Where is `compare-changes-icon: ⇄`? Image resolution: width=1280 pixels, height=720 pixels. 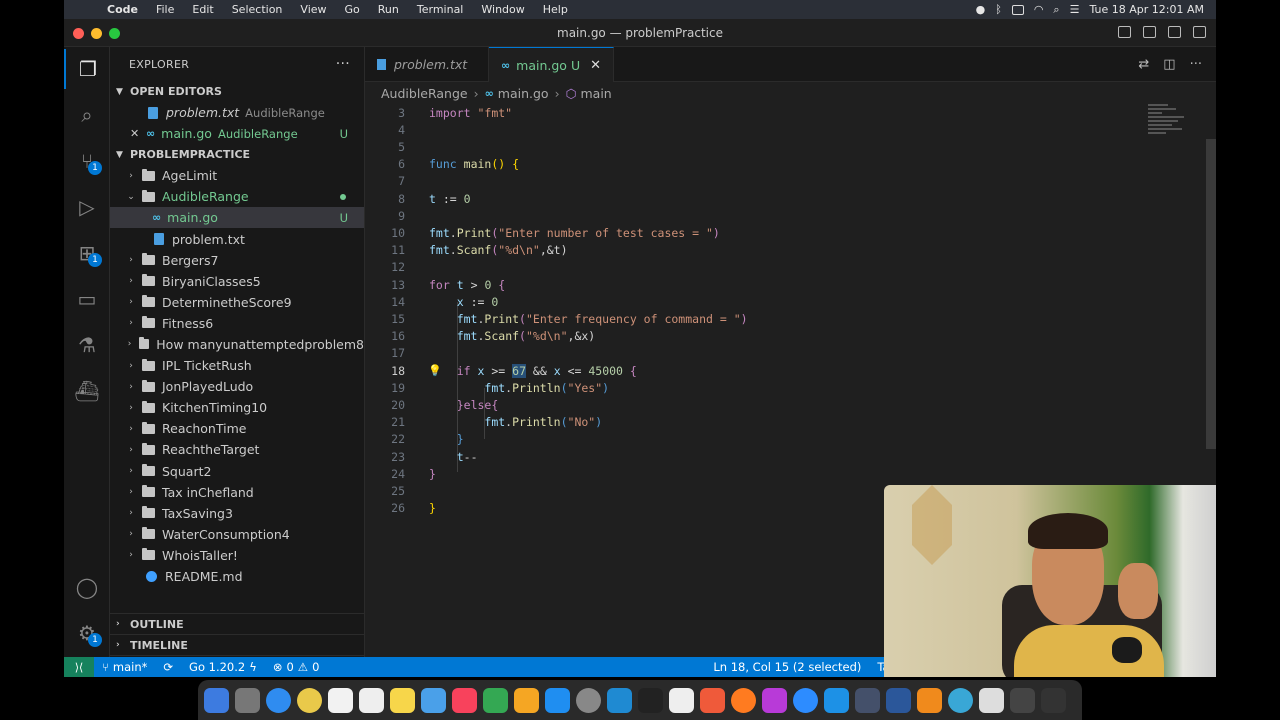 compare-changes-icon: ⇄ is located at coordinates (1143, 64).